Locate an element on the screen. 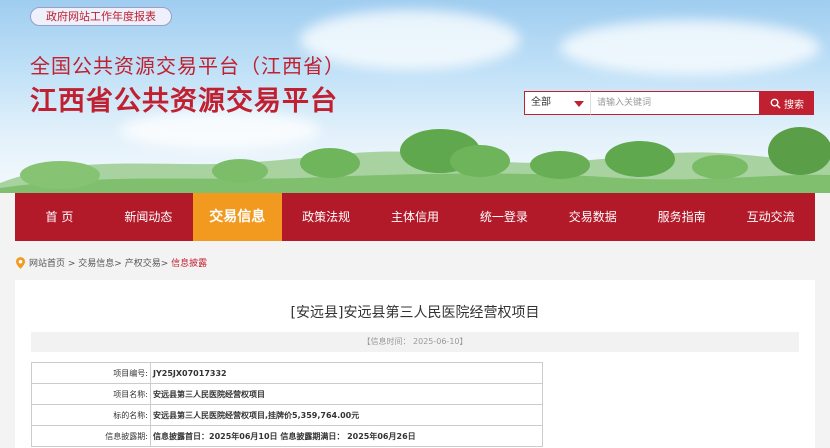 This screenshot has width=830, height=448. info-date: 【信息时间： 2025-06-10】 is located at coordinates (415, 342).